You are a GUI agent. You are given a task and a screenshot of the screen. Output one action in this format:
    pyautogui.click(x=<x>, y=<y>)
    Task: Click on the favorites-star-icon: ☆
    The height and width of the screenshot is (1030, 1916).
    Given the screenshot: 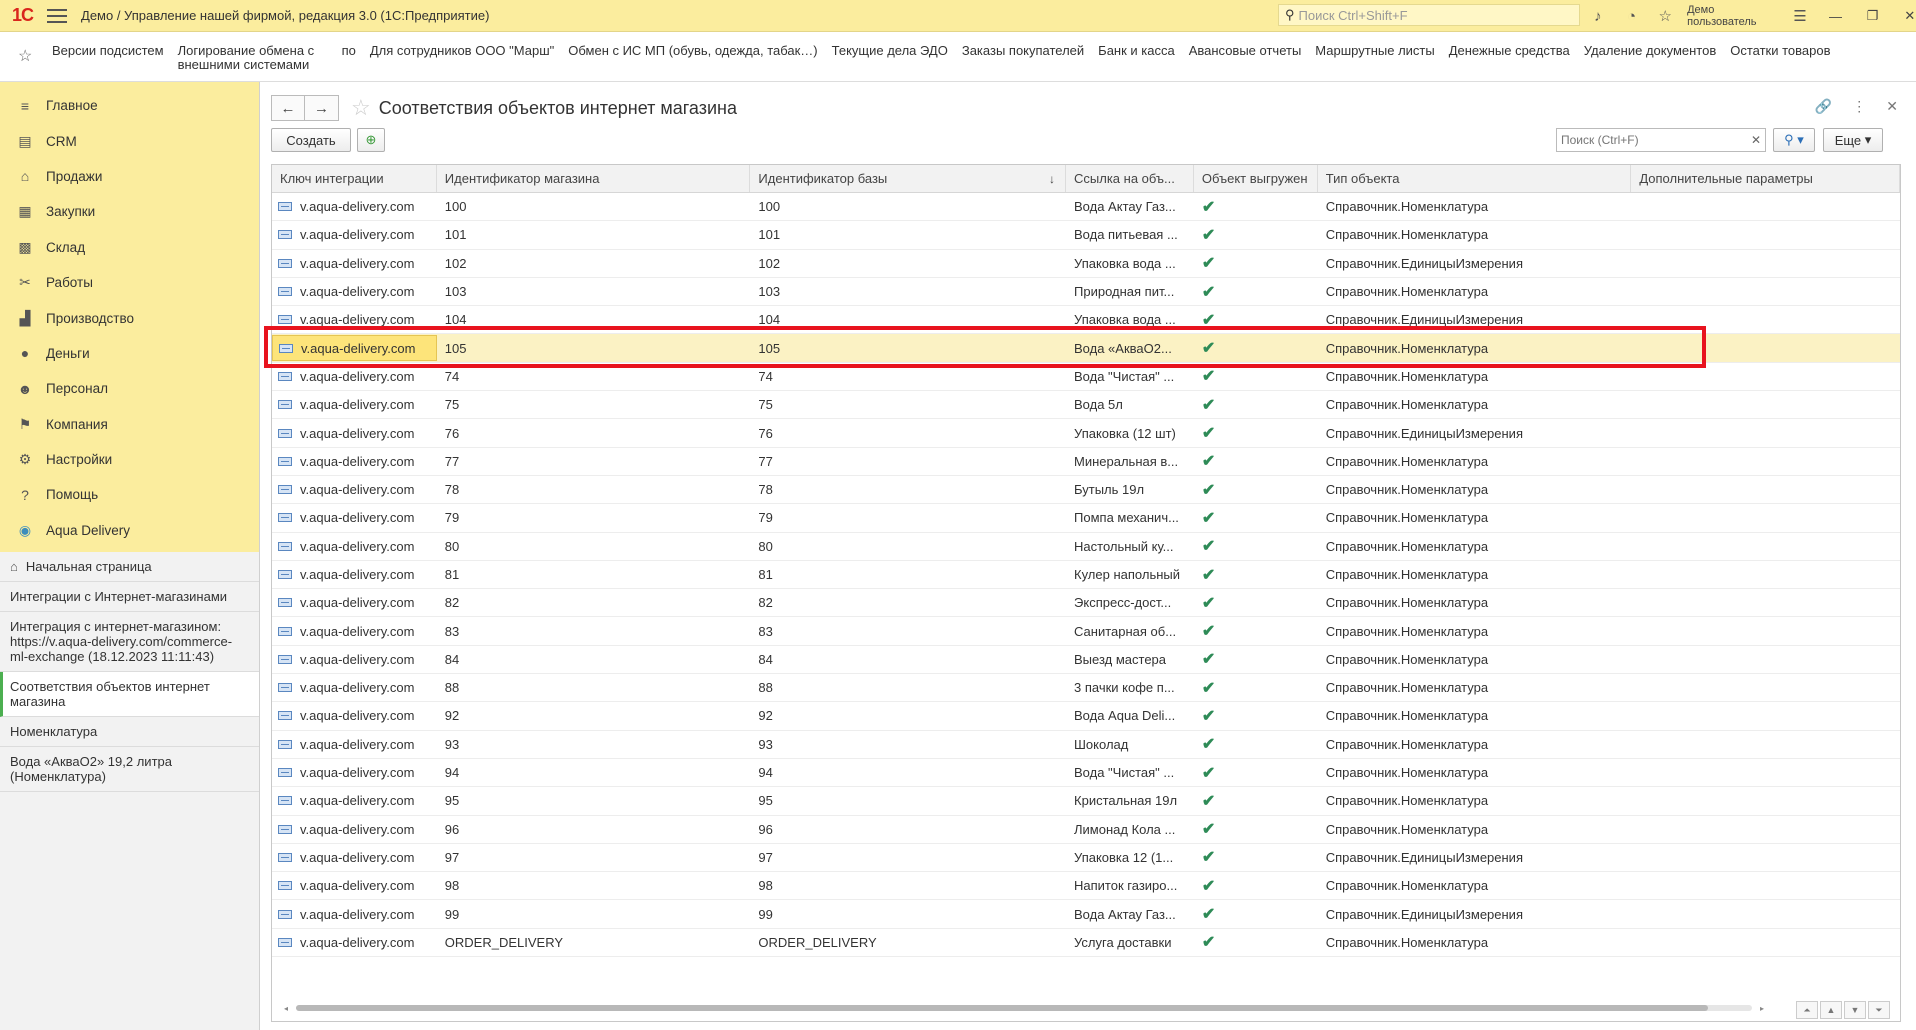 What is the action you would take?
    pyautogui.click(x=28, y=56)
    